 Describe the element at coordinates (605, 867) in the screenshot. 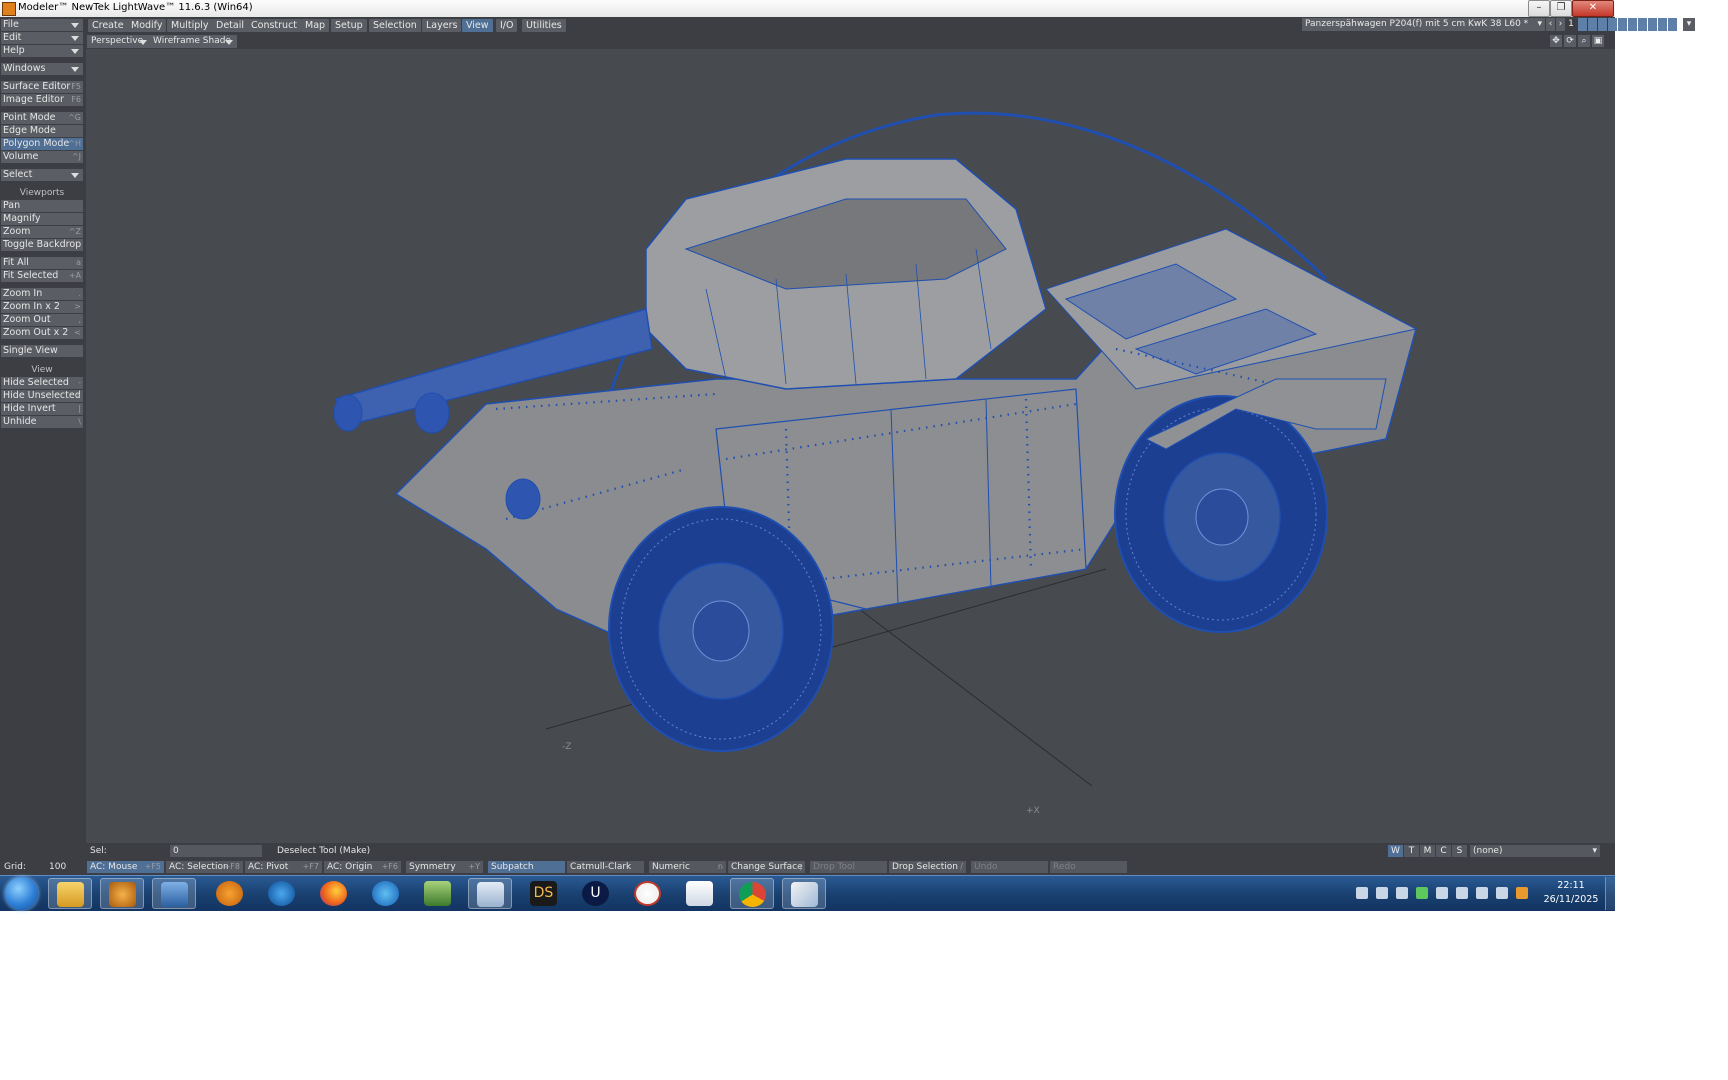

I see `catmull-clark-dropdown: Catmull-Clark` at that location.